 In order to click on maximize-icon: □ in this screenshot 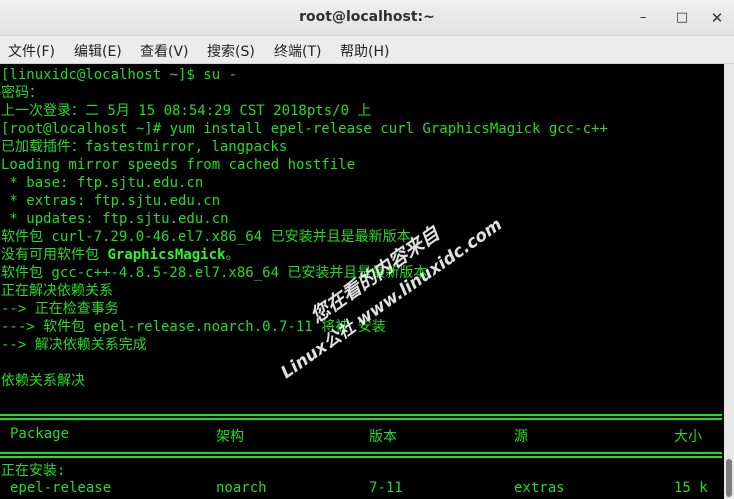, I will do `click(682, 18)`.